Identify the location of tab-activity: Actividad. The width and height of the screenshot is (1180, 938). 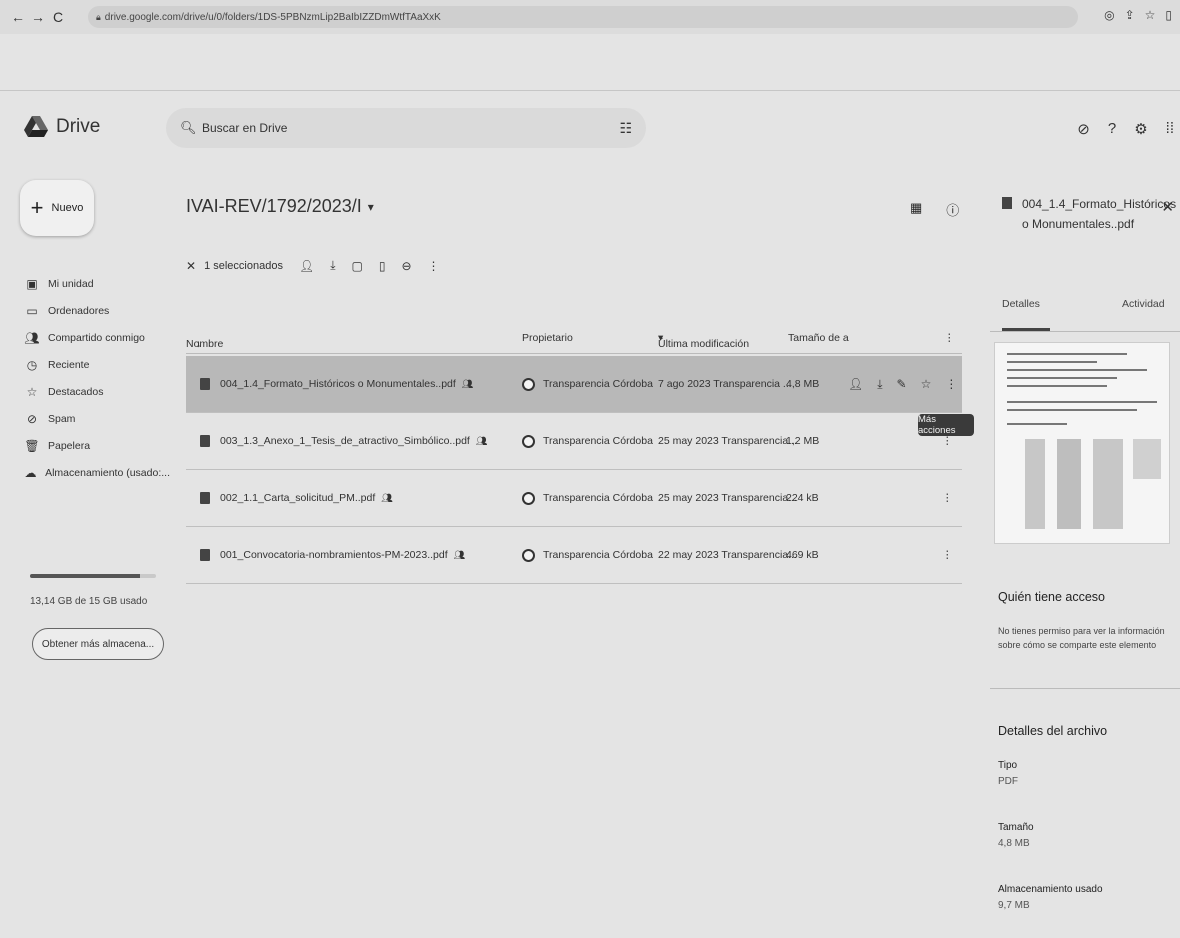
(1143, 304).